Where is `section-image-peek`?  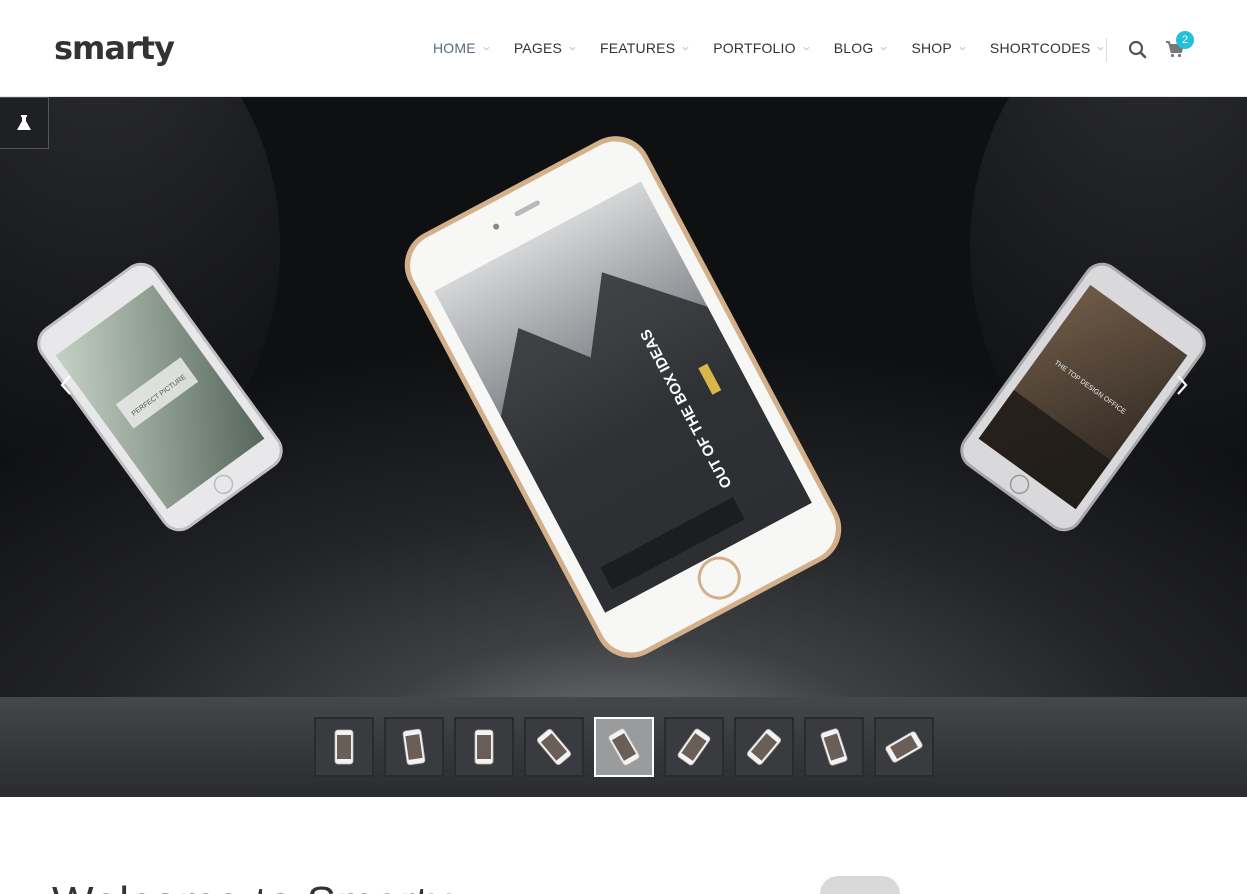
section-image-peek is located at coordinates (860, 885).